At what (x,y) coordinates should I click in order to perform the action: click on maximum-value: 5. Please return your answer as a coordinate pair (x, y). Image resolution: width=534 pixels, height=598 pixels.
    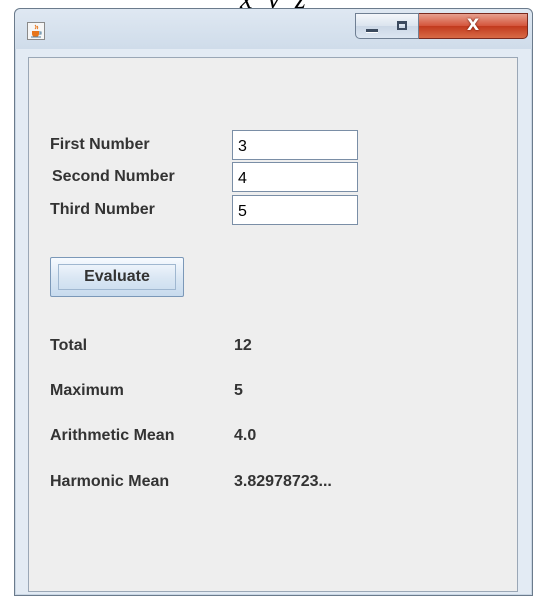
    Looking at the image, I should click on (238, 390).